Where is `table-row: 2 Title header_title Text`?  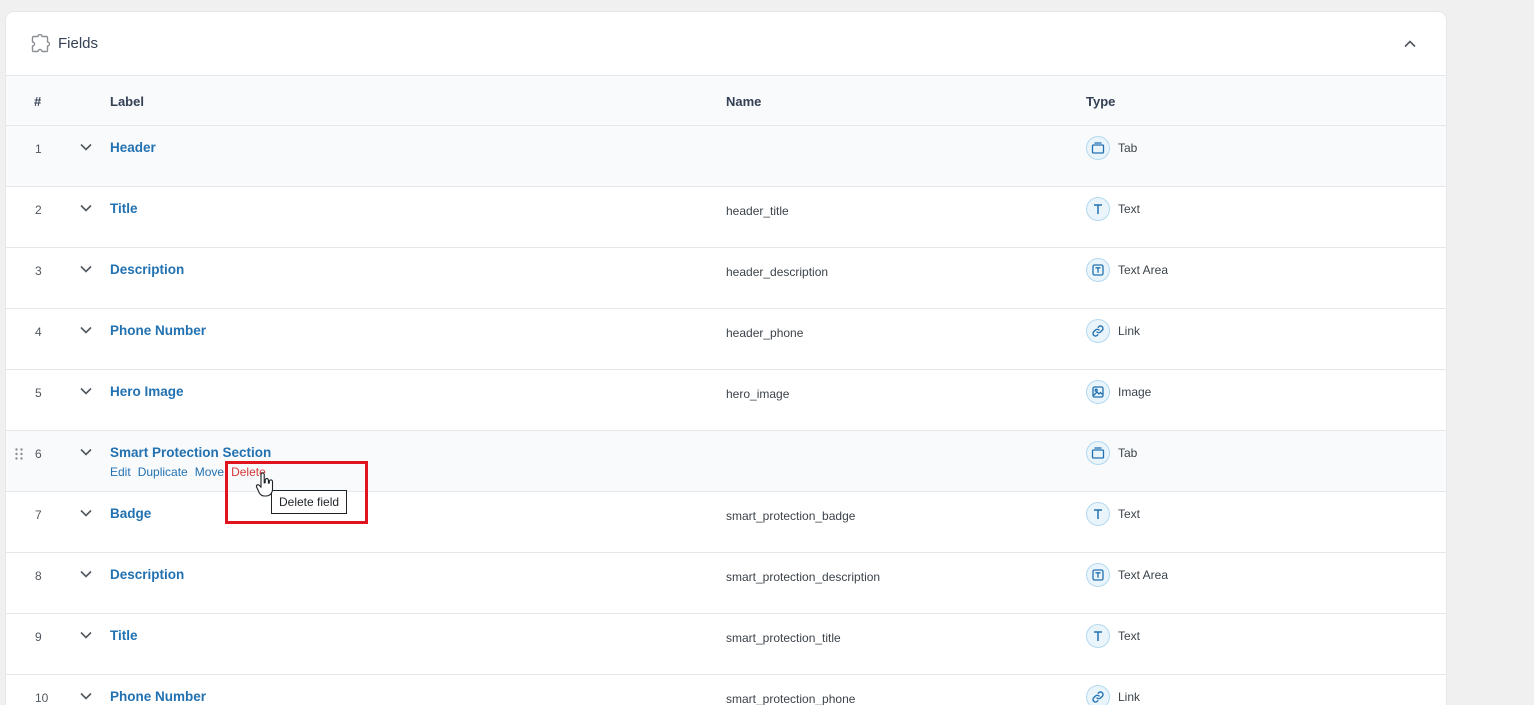 table-row: 2 Title header_title Text is located at coordinates (726, 217).